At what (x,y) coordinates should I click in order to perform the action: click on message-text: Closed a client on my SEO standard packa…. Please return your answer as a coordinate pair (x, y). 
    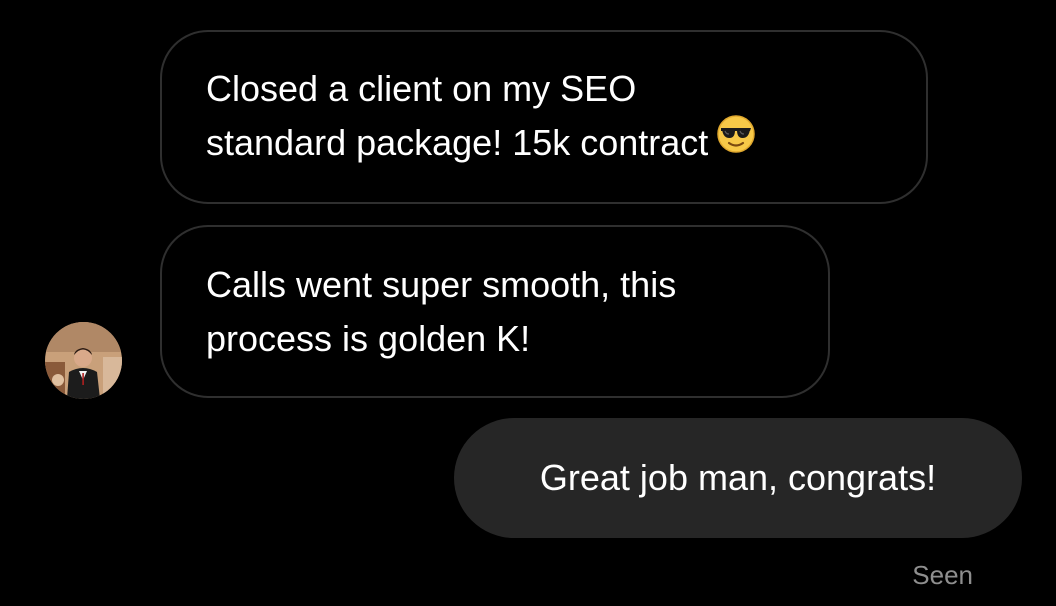
    Looking at the image, I should click on (457, 115).